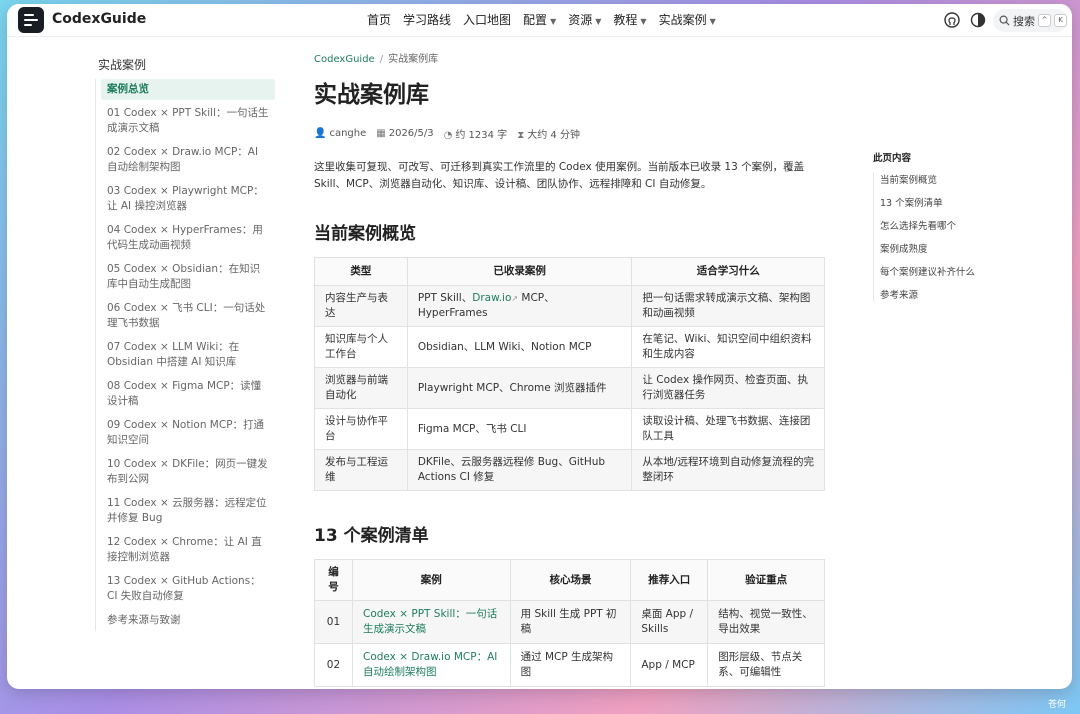 The height and width of the screenshot is (714, 1080). I want to click on nav-icon-group, so click(965, 20).